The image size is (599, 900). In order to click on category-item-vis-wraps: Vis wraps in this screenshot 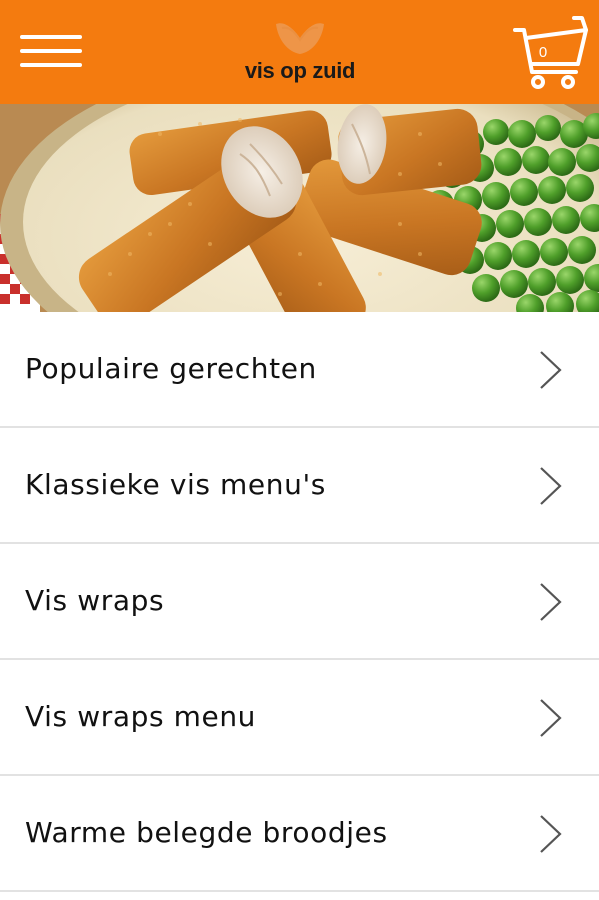, I will do `click(299, 602)`.